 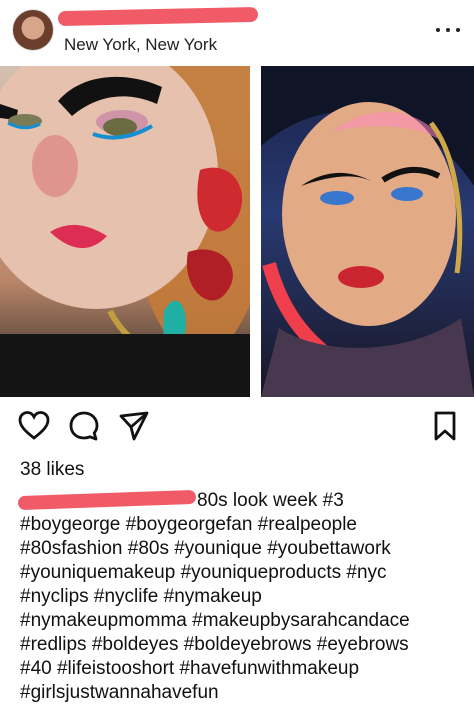 I want to click on heart-icon, so click(x=34, y=426).